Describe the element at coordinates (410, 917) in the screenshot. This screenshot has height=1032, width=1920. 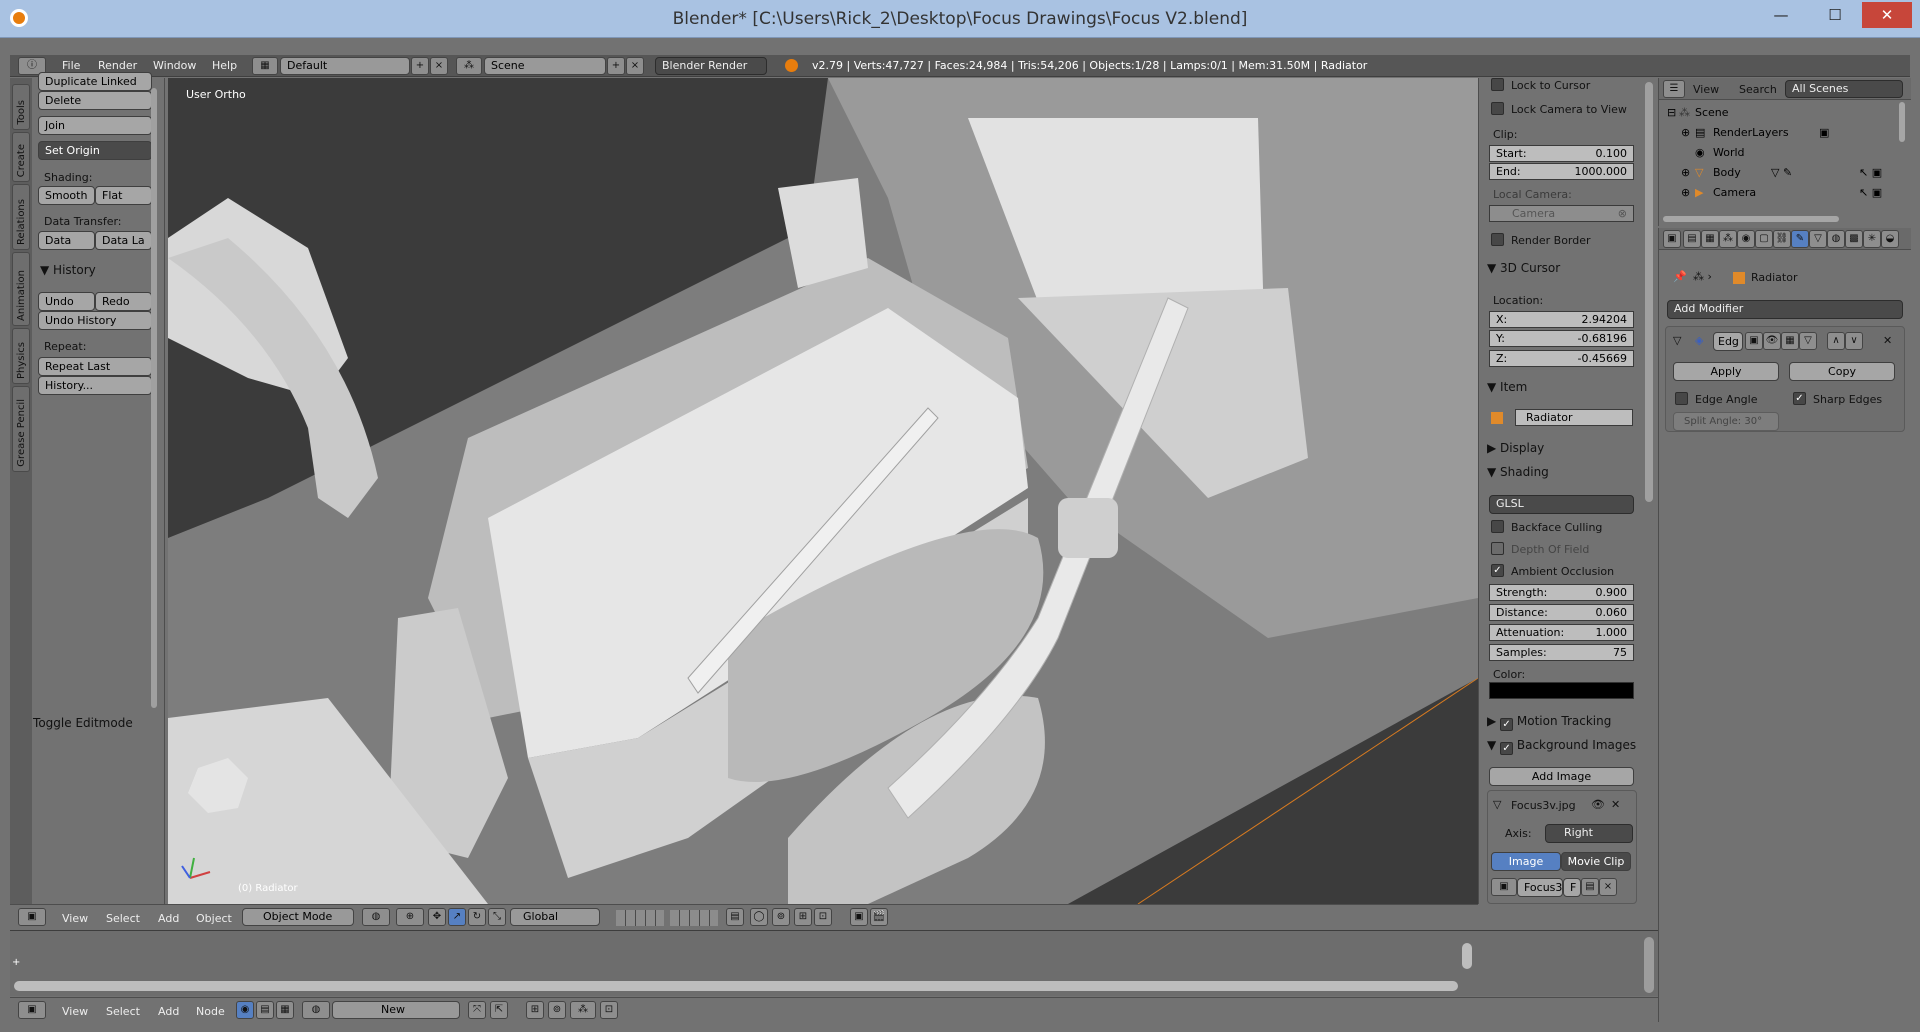
I see `pivot-icon: ⊕` at that location.